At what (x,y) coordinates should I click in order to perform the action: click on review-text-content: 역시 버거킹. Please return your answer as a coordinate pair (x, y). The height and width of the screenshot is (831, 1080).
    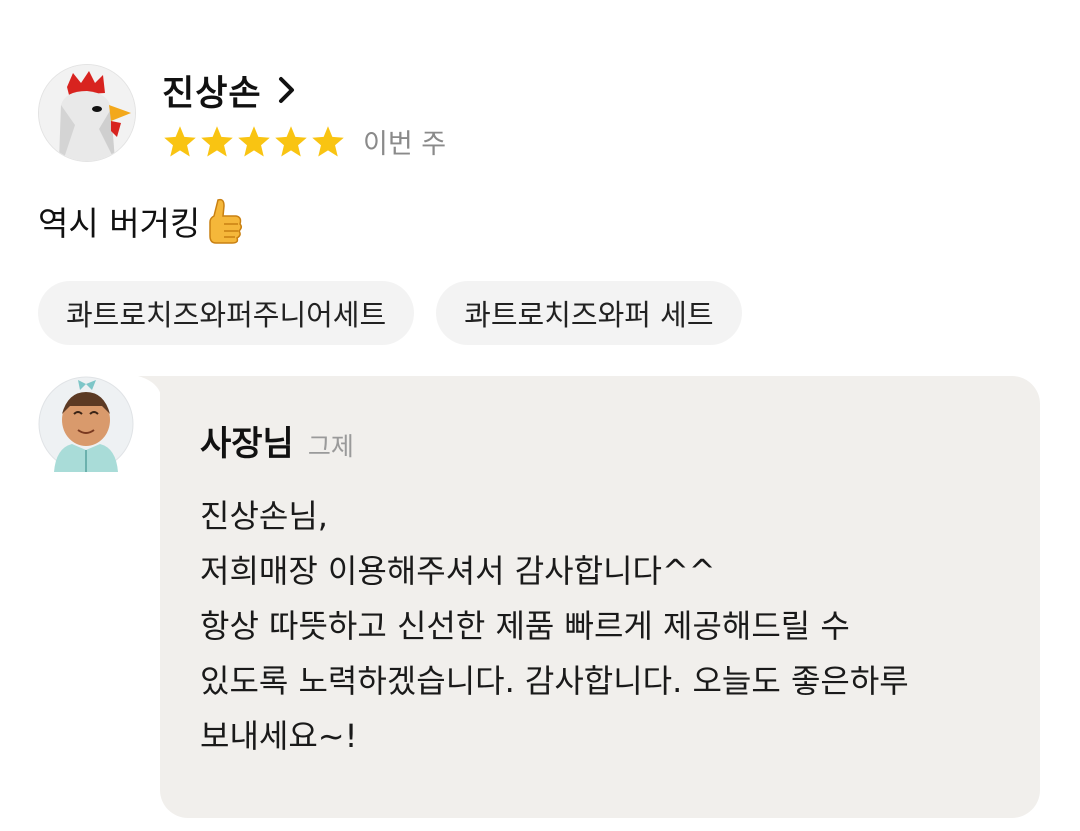
    Looking at the image, I should click on (119, 223).